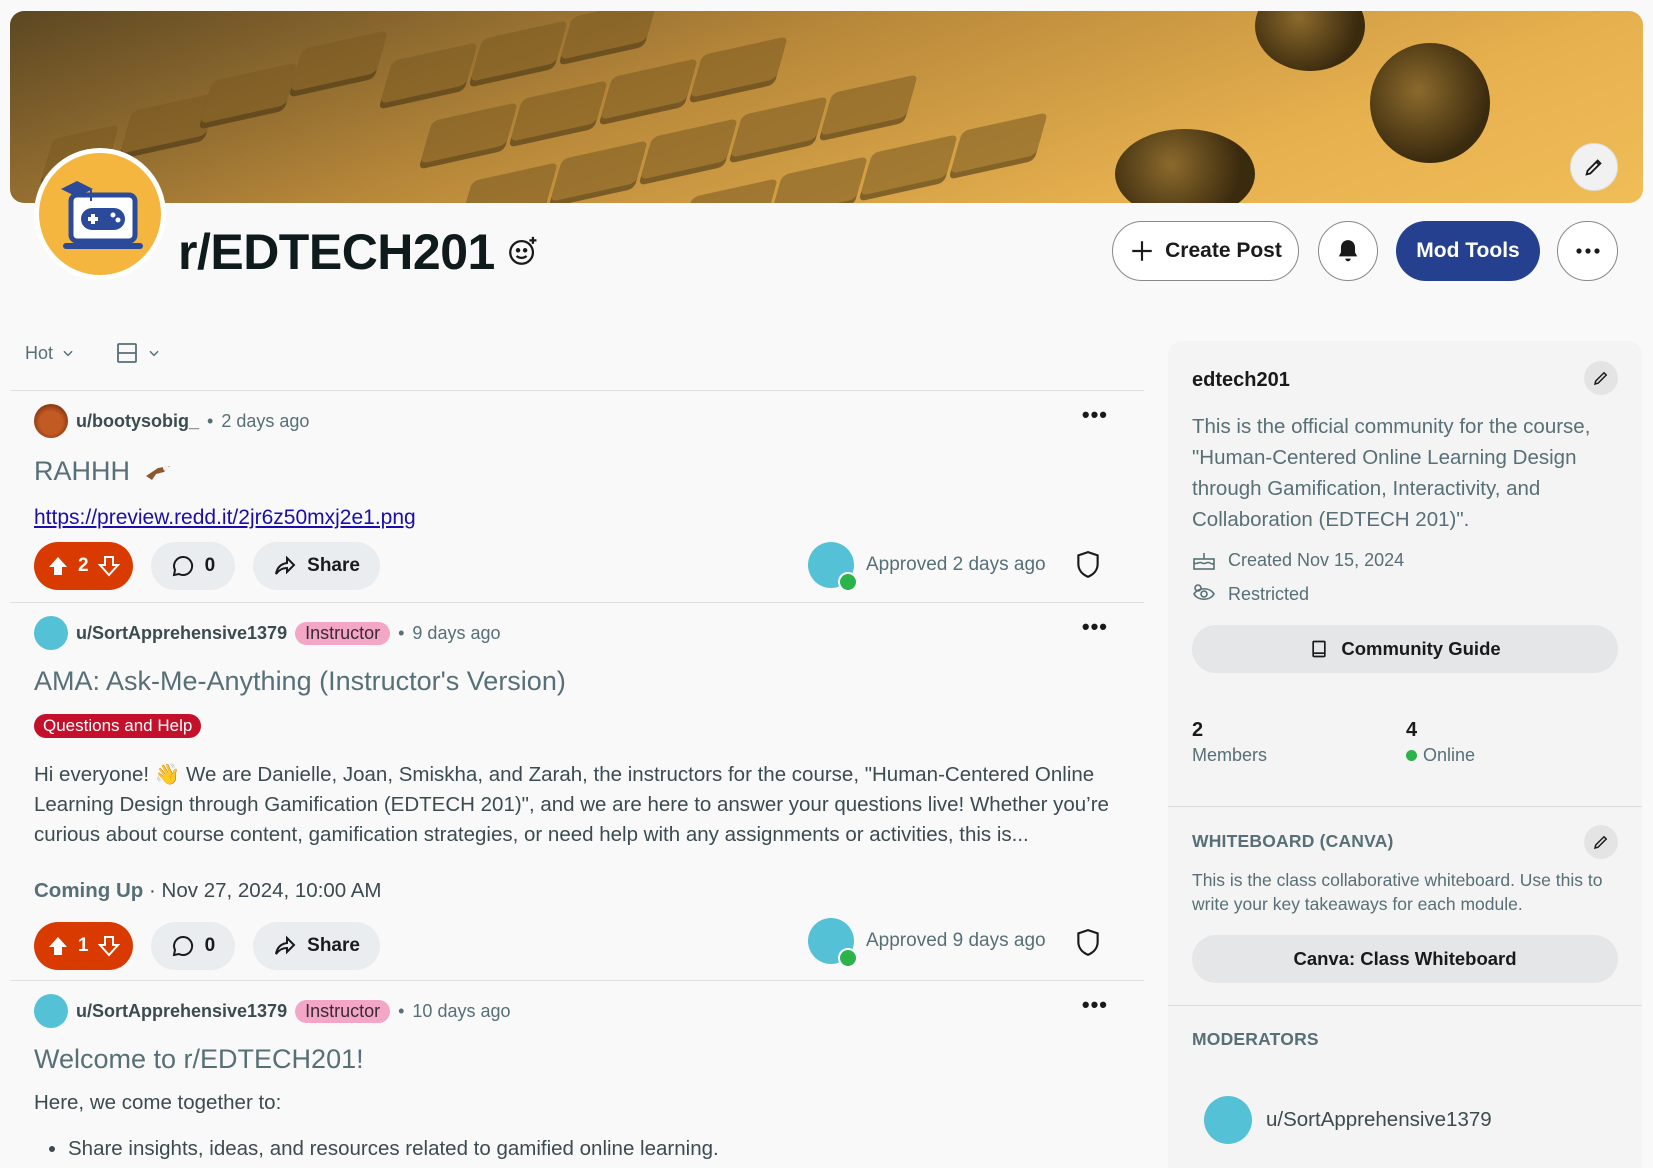 The width and height of the screenshot is (1653, 1168). I want to click on post-time: 10 days ago, so click(461, 1010).